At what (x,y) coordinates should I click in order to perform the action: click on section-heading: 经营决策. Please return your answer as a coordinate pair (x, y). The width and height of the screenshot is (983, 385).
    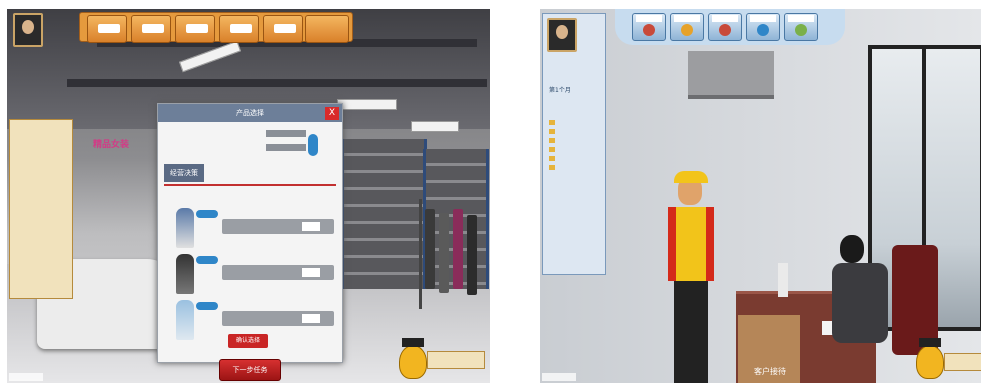
    Looking at the image, I should click on (184, 173).